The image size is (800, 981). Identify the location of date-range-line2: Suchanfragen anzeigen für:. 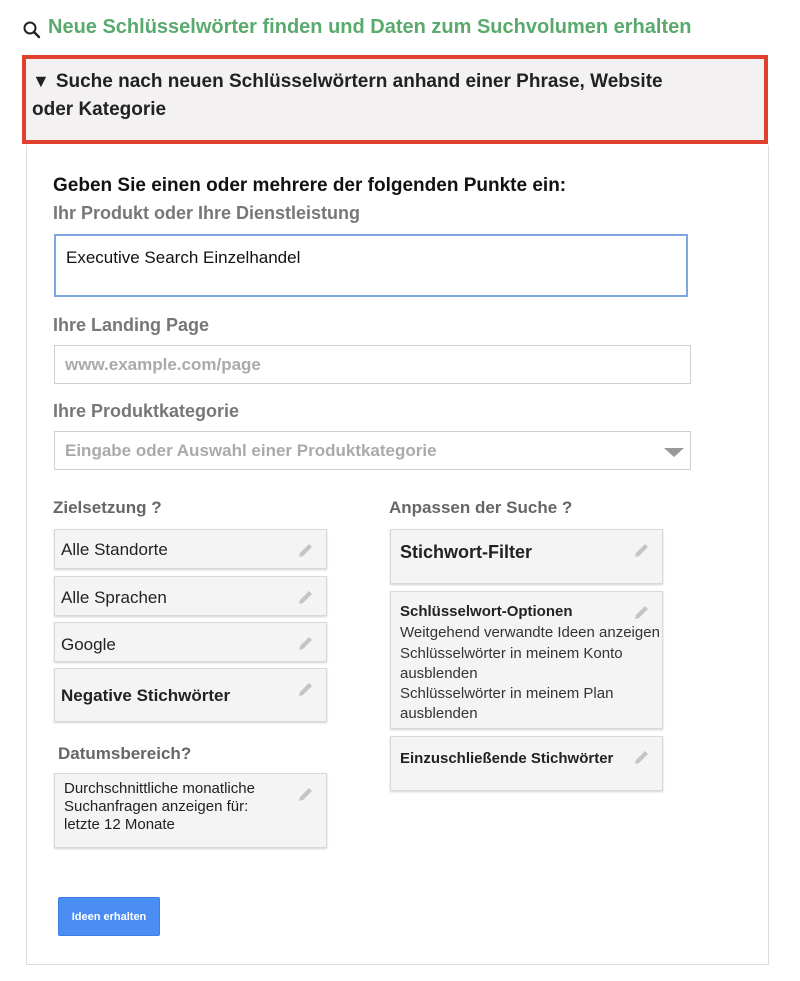
(156, 806).